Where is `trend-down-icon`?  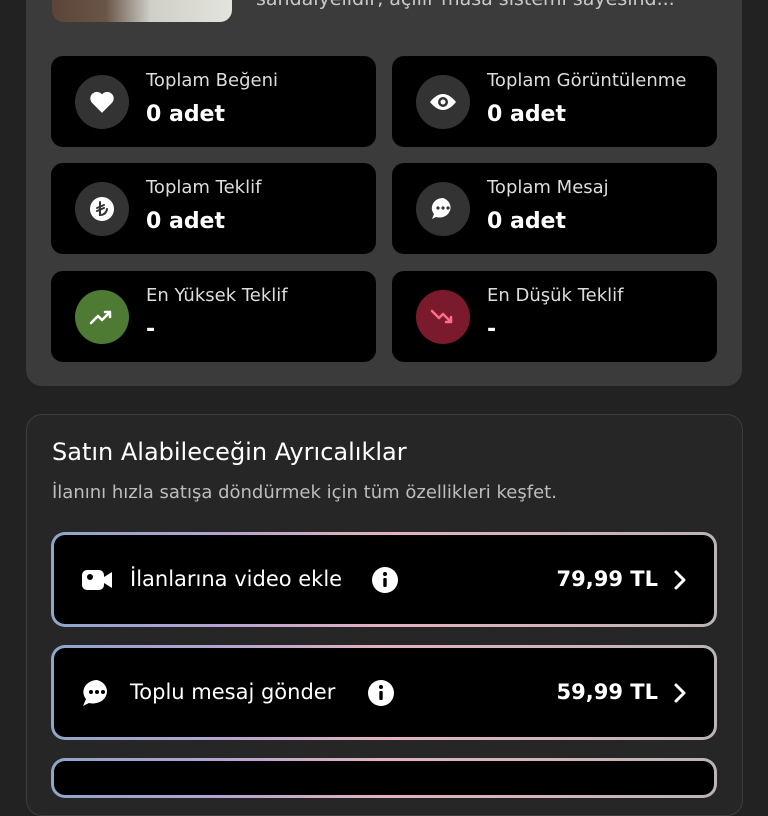 trend-down-icon is located at coordinates (443, 317).